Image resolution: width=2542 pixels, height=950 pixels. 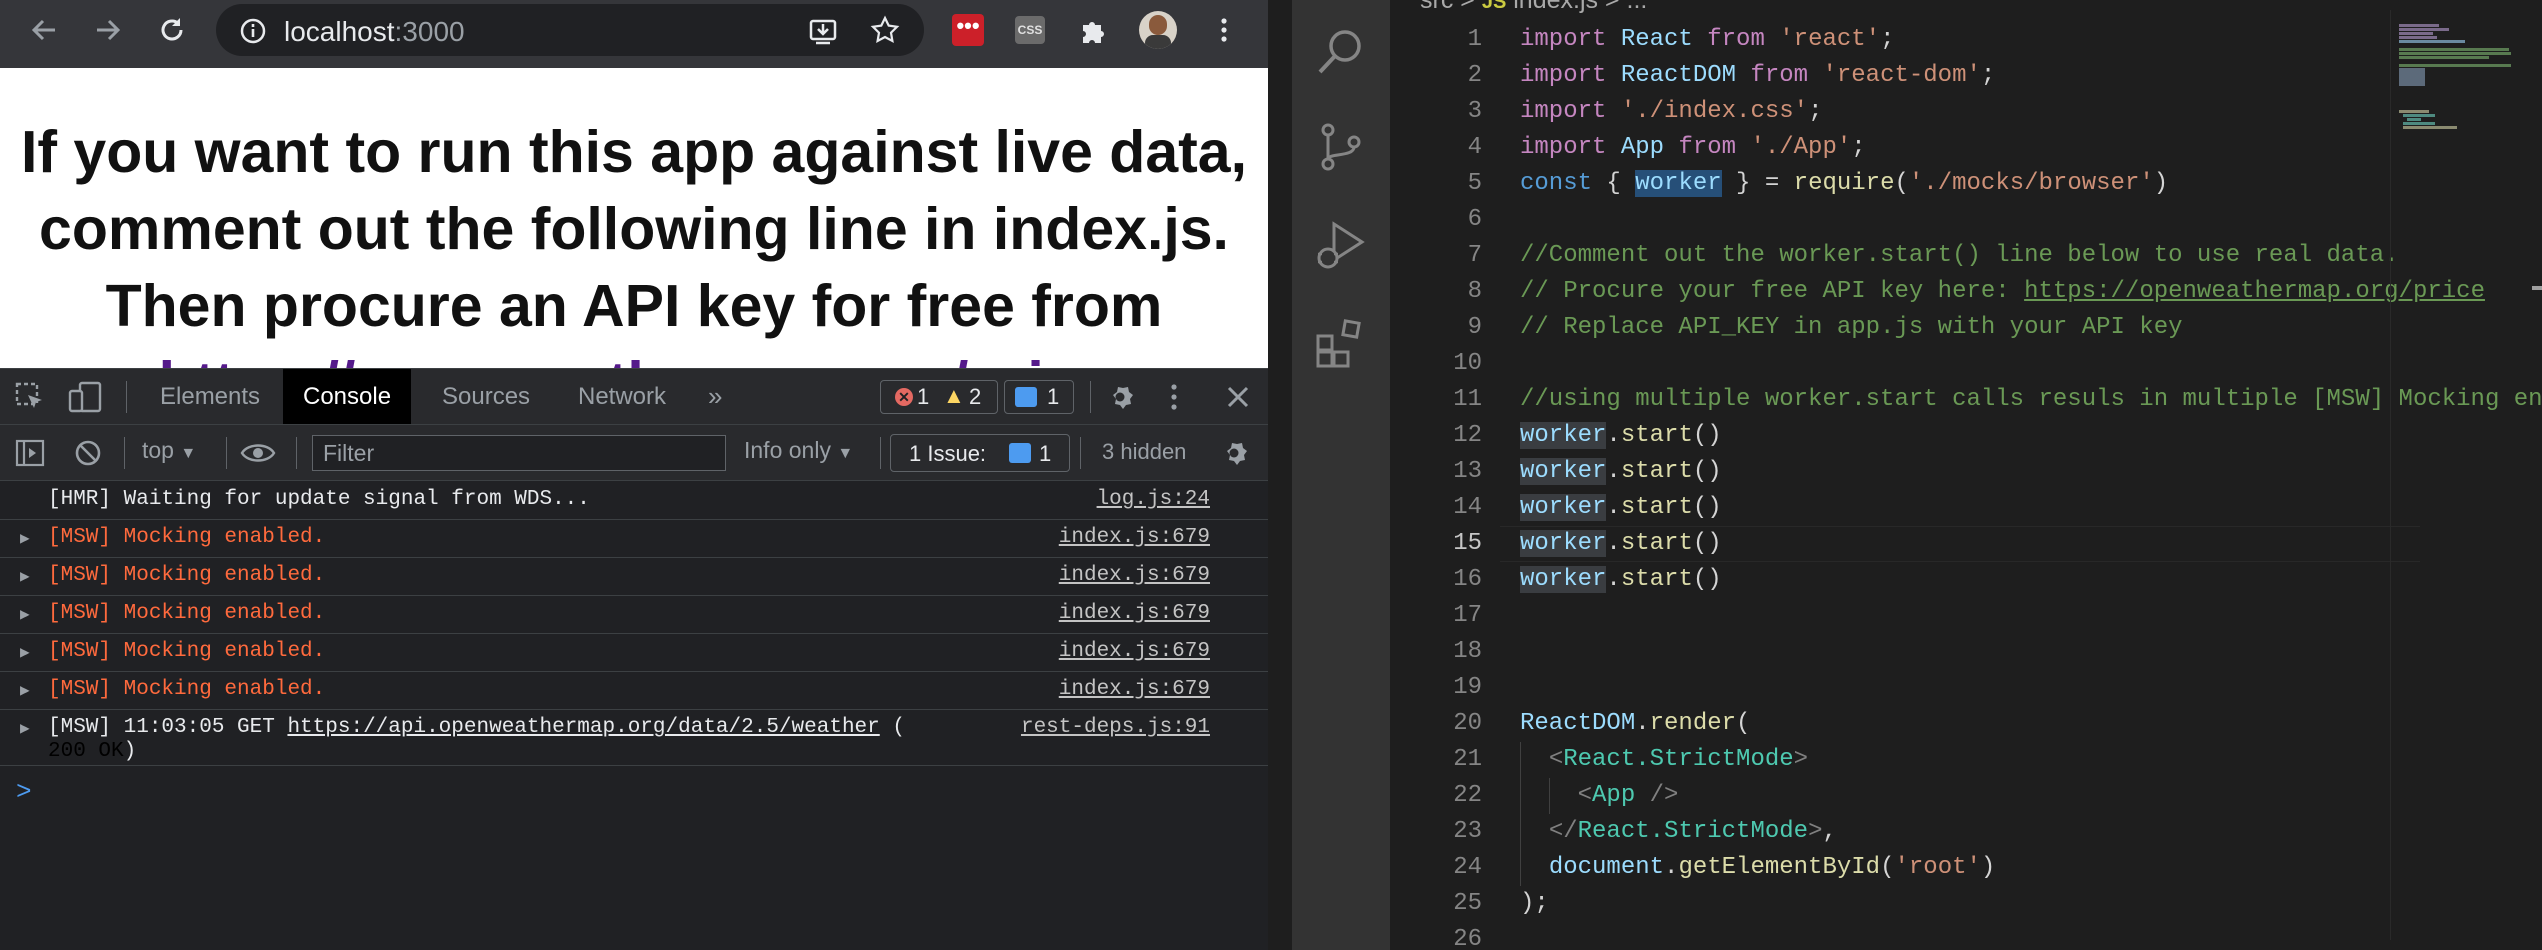 I want to click on issue-message-icon, so click(x=1020, y=453).